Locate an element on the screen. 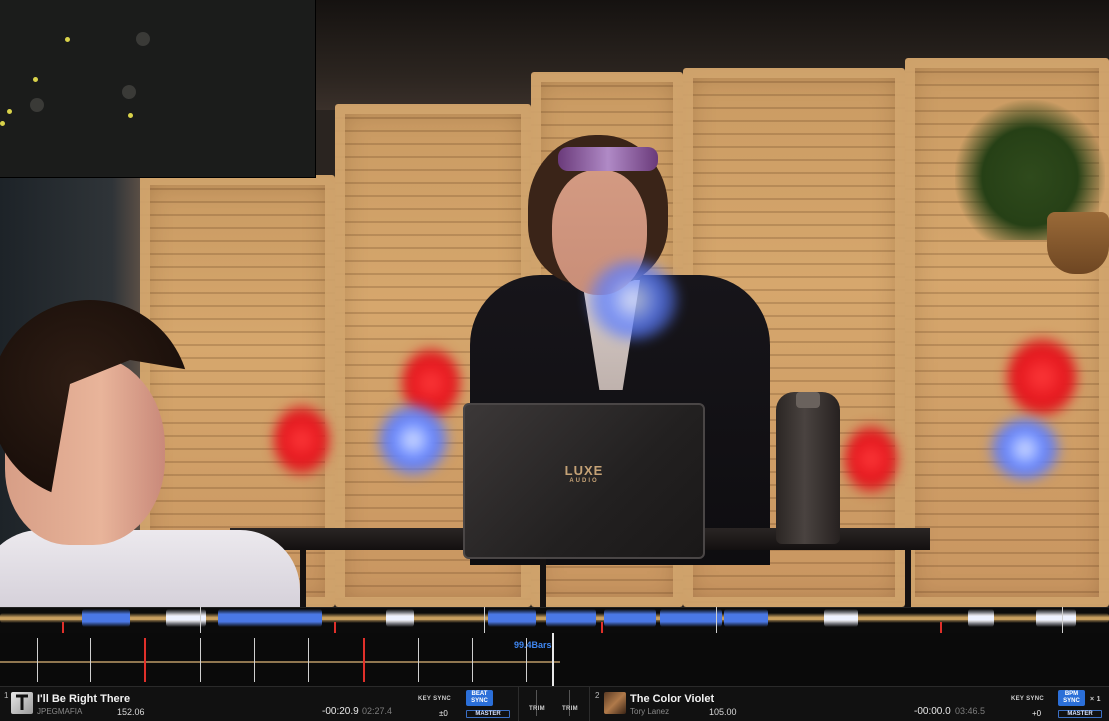 The height and width of the screenshot is (721, 1109). bottle is located at coordinates (808, 468).